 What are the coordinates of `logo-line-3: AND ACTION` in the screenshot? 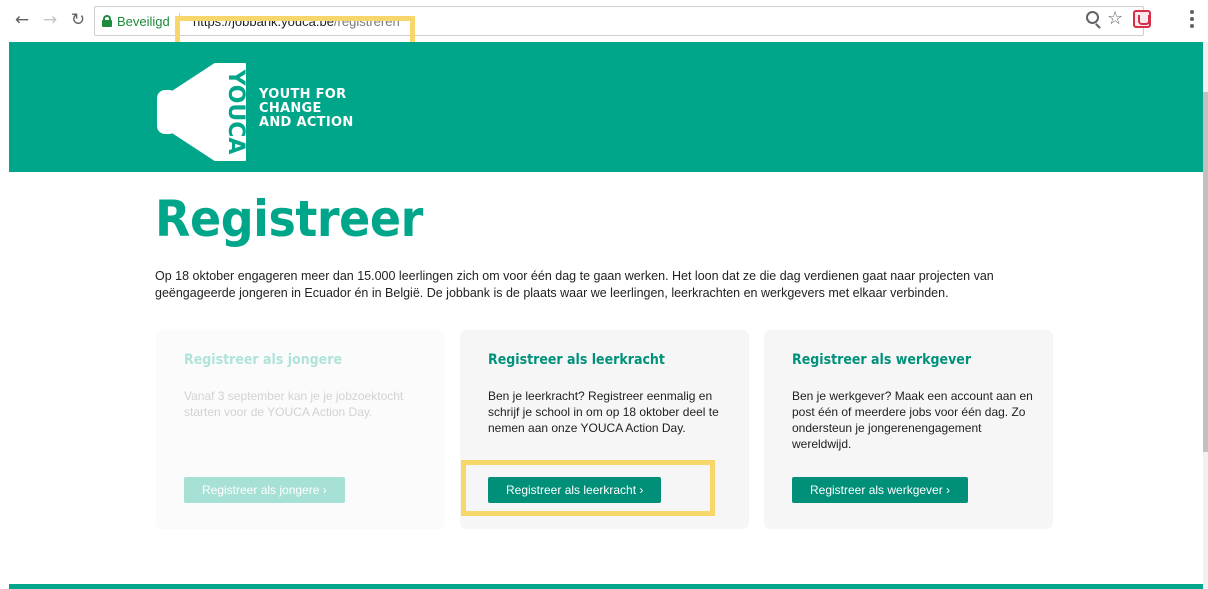 It's located at (306, 122).